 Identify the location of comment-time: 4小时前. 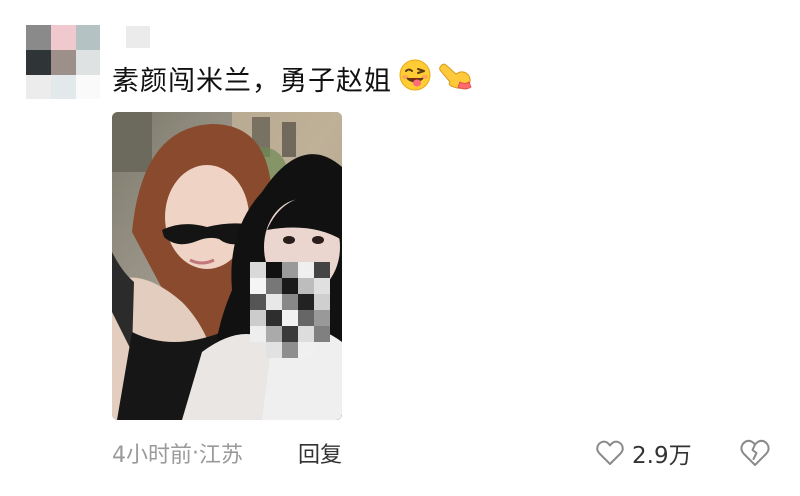
(152, 455).